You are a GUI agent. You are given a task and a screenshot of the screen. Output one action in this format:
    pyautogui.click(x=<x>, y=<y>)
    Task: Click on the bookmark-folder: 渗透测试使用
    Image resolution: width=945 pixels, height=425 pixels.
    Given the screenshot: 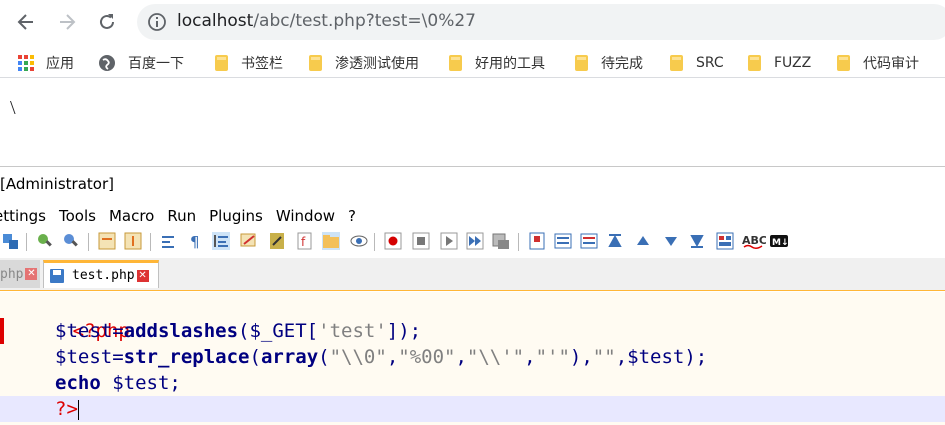 What is the action you would take?
    pyautogui.click(x=364, y=63)
    